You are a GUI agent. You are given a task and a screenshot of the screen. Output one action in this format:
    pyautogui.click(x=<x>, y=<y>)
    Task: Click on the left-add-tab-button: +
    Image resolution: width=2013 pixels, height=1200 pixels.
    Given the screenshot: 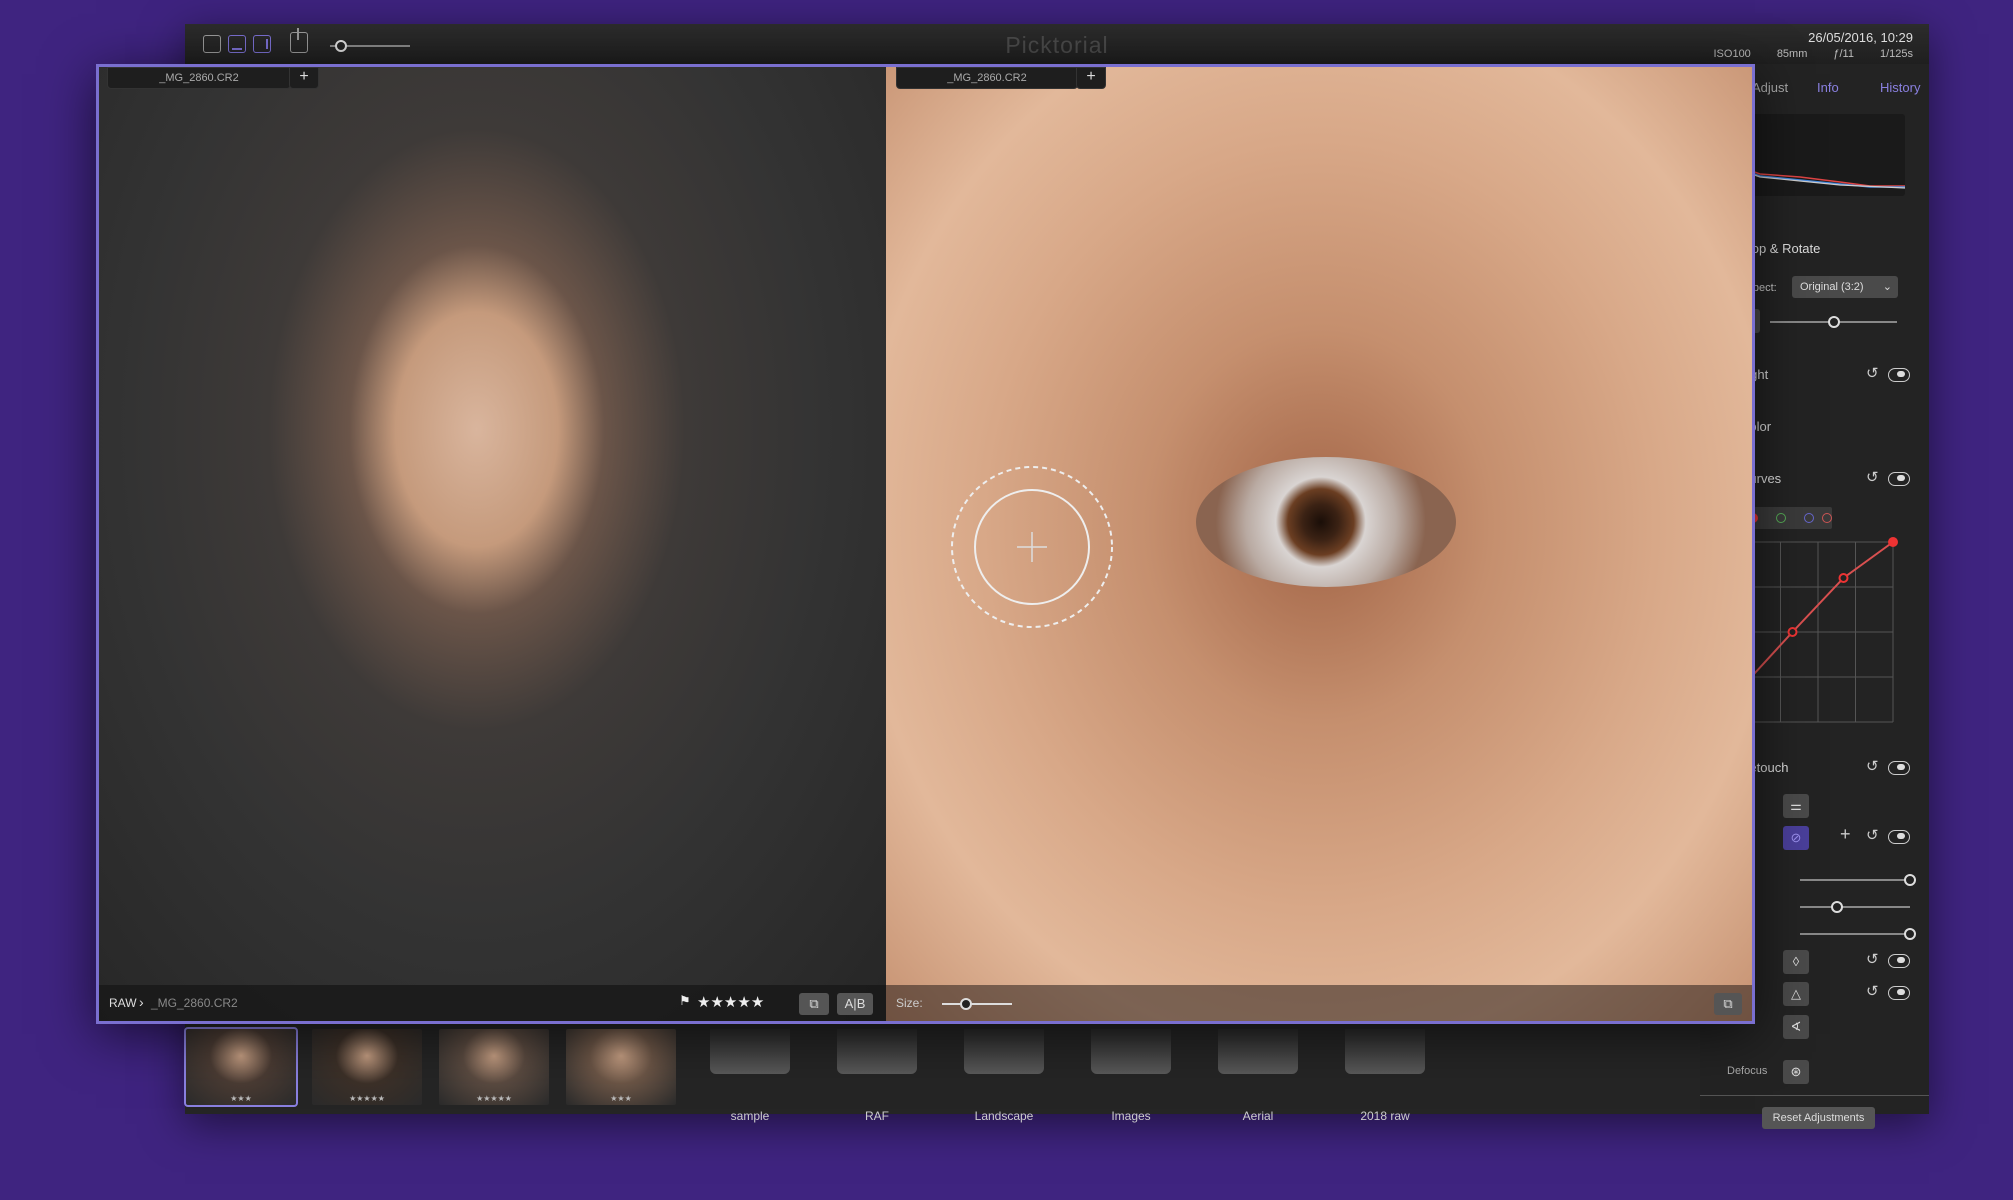 What is the action you would take?
    pyautogui.click(x=304, y=78)
    